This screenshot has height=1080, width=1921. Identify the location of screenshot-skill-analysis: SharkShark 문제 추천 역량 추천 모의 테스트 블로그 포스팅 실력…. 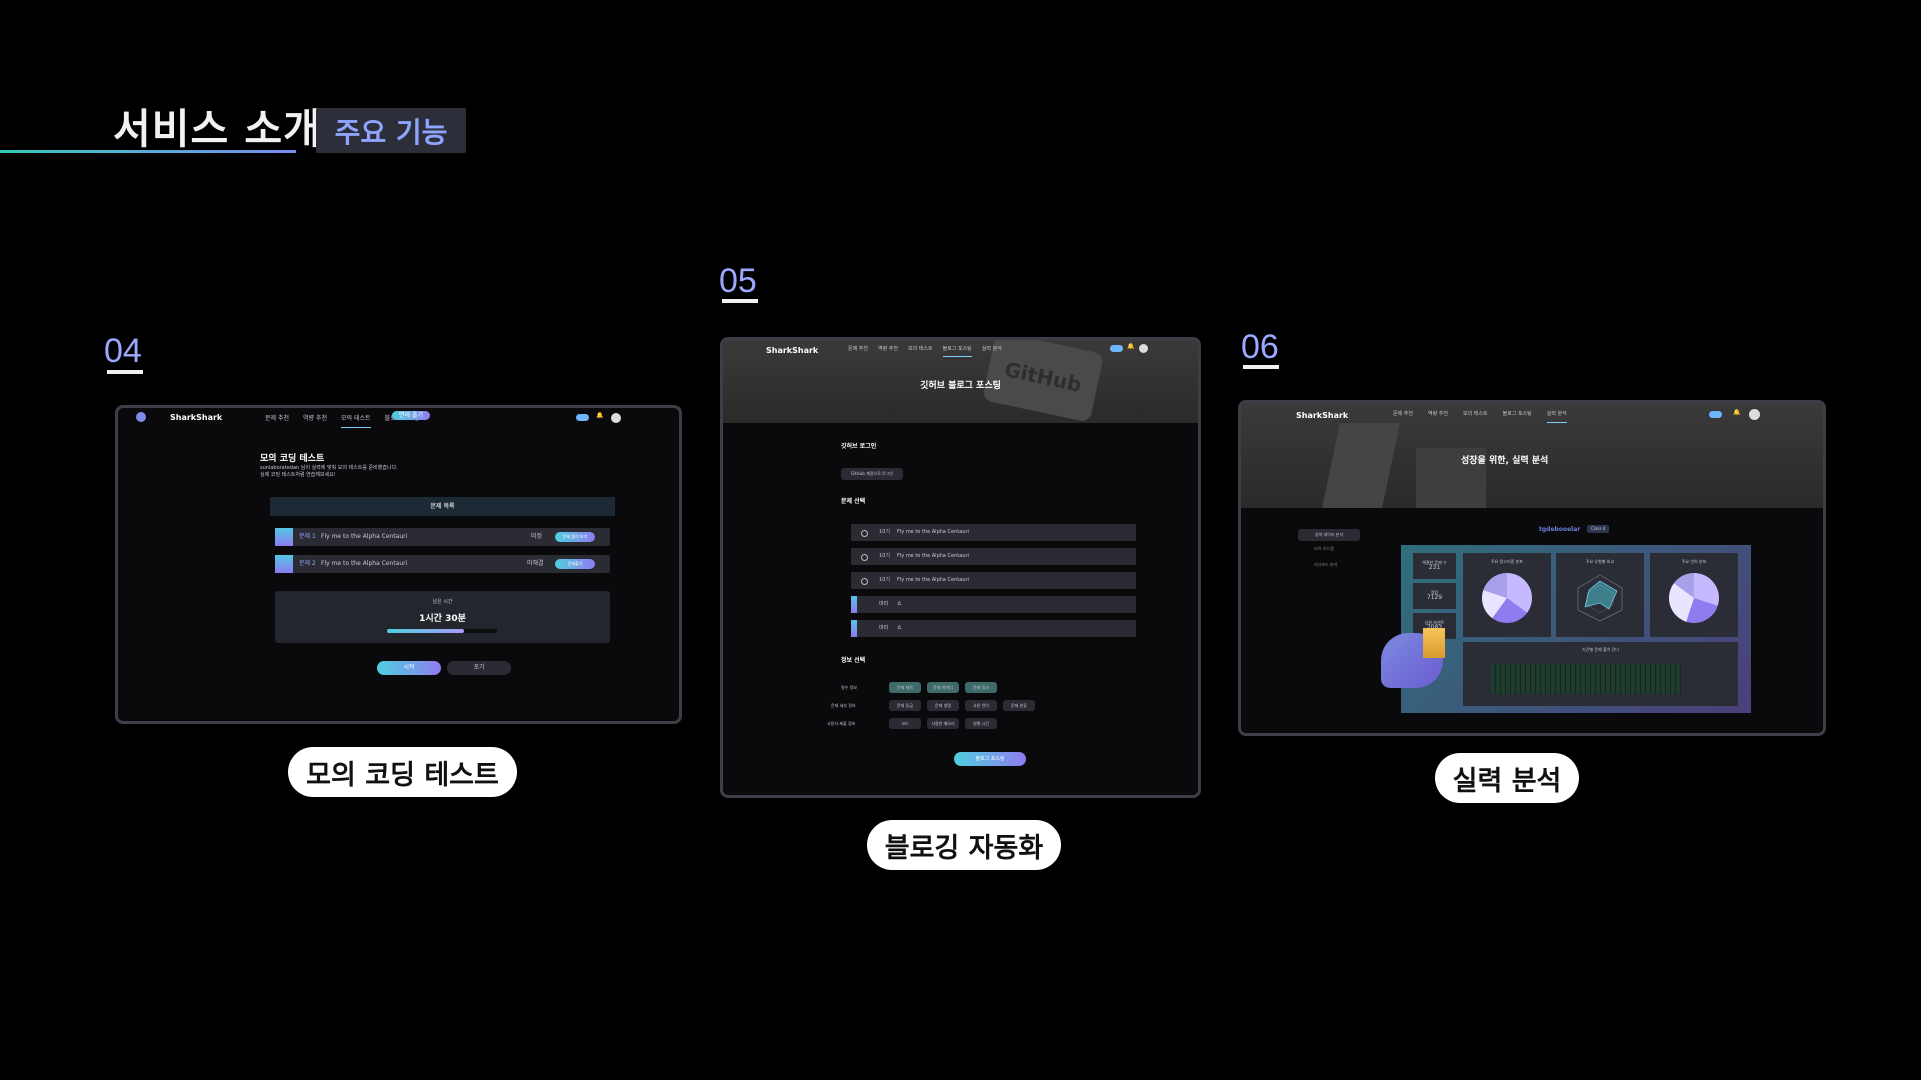
(1532, 568).